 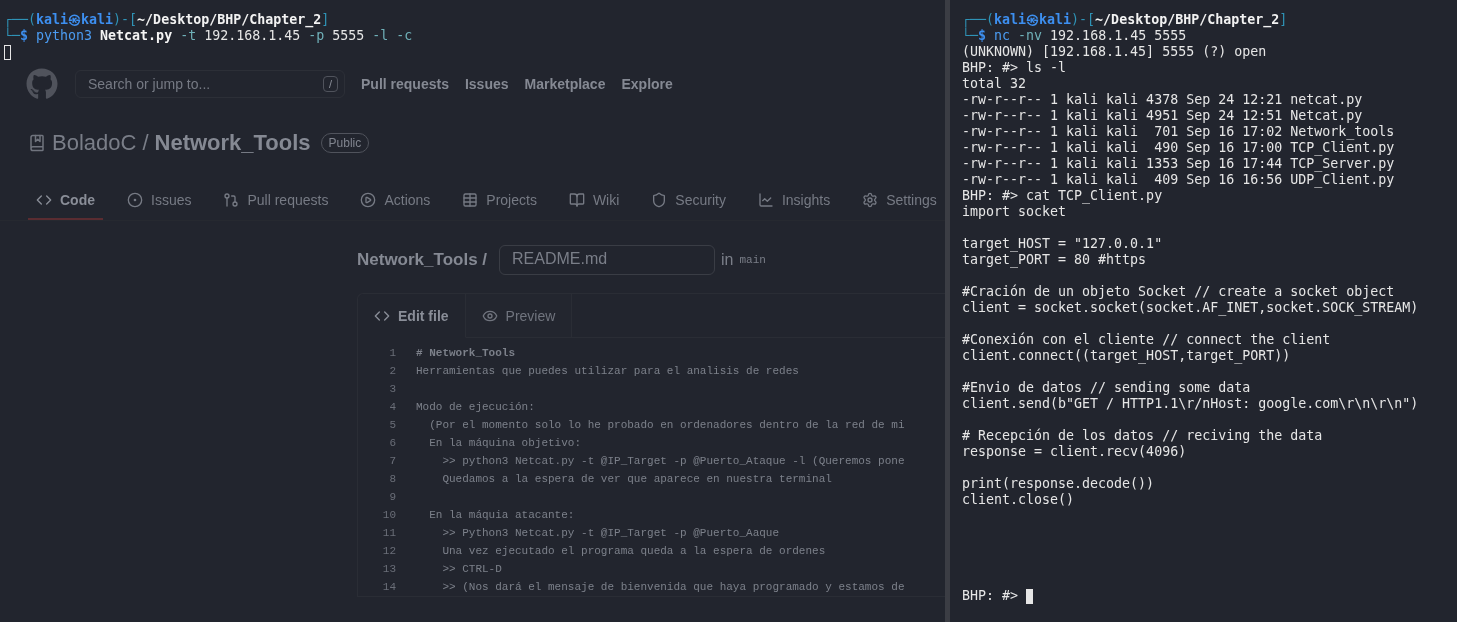 What do you see at coordinates (608, 371) in the screenshot?
I see `code-line: Herramientas que puedes utilizar para el analisis de redes` at bounding box center [608, 371].